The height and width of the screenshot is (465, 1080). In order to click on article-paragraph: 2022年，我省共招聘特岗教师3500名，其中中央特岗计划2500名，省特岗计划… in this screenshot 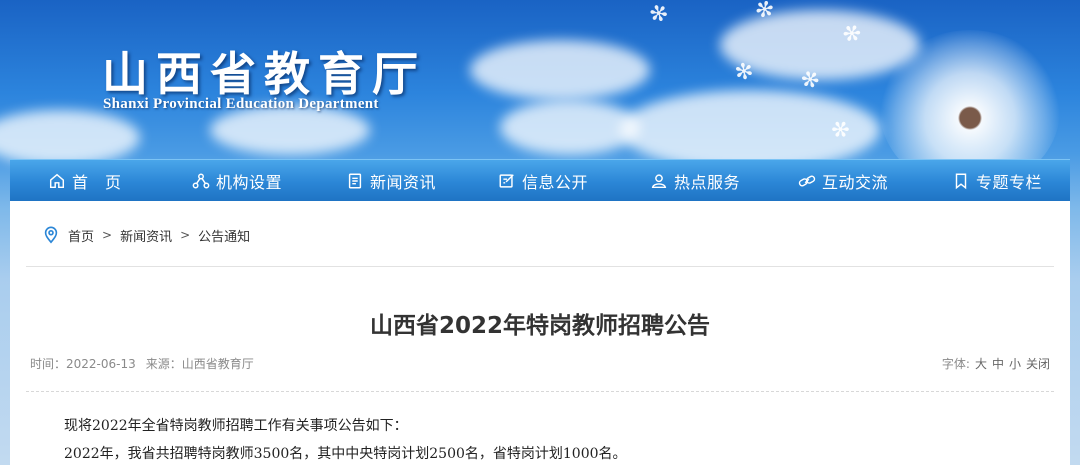, I will do `click(345, 454)`.